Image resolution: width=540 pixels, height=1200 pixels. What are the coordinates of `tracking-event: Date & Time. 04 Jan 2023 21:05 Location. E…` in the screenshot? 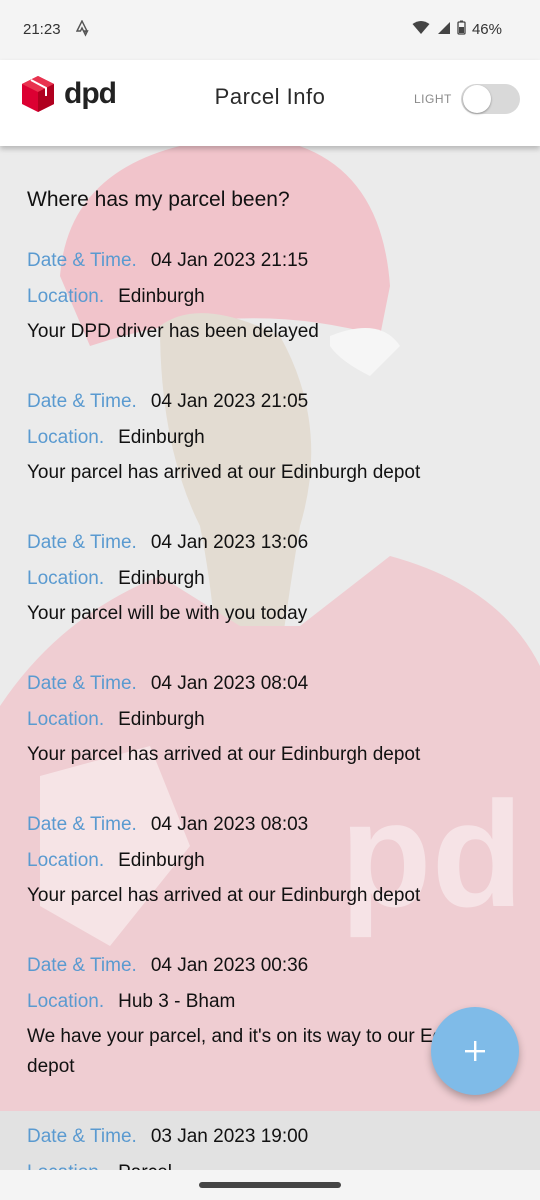 It's located at (267, 436).